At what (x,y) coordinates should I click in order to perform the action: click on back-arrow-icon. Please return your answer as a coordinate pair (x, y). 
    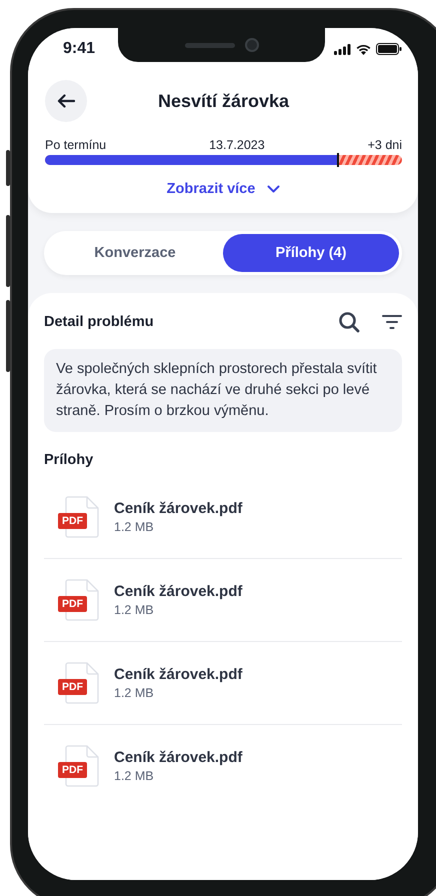
    Looking at the image, I should click on (66, 101).